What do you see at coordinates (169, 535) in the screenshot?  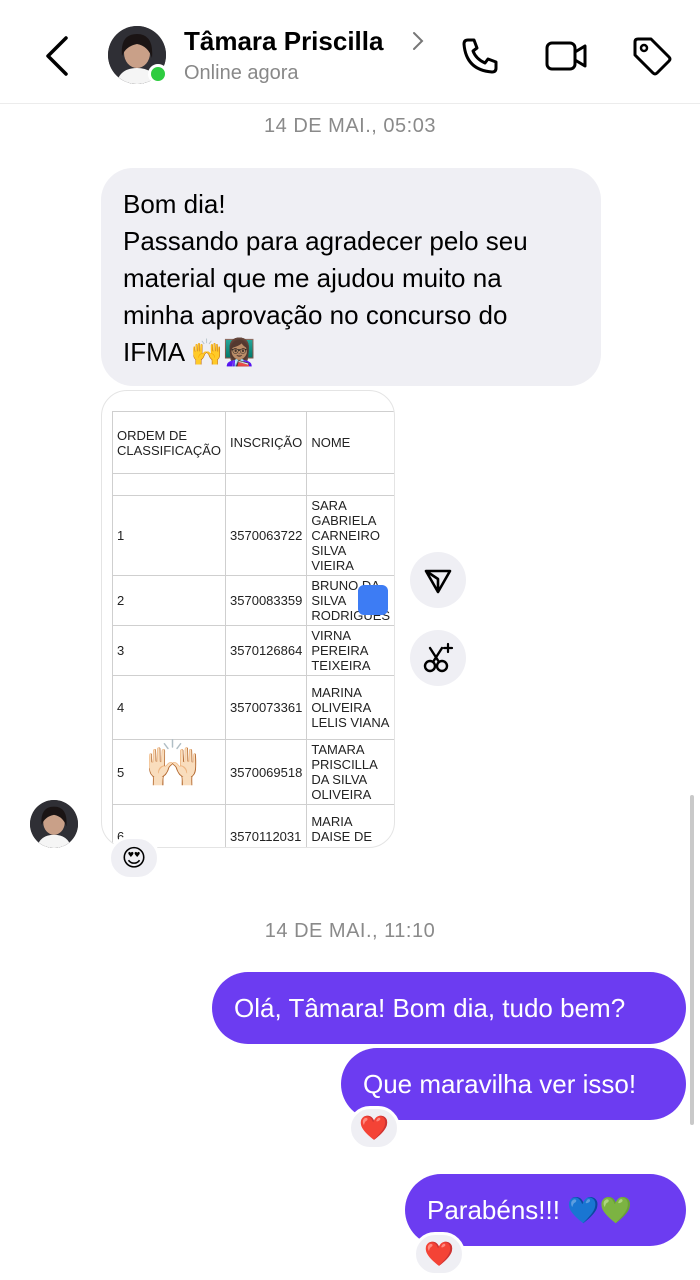 I see `rank-cell: 1` at bounding box center [169, 535].